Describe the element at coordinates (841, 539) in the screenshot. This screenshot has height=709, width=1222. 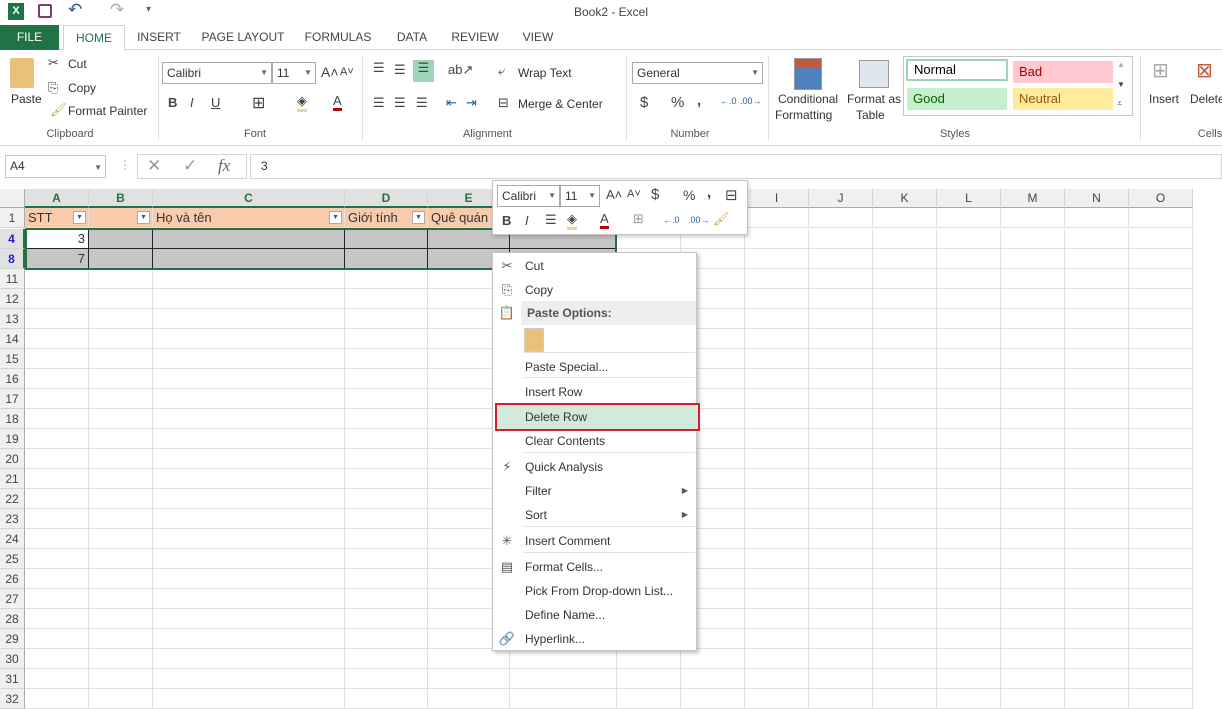
I see `cell-J24` at that location.